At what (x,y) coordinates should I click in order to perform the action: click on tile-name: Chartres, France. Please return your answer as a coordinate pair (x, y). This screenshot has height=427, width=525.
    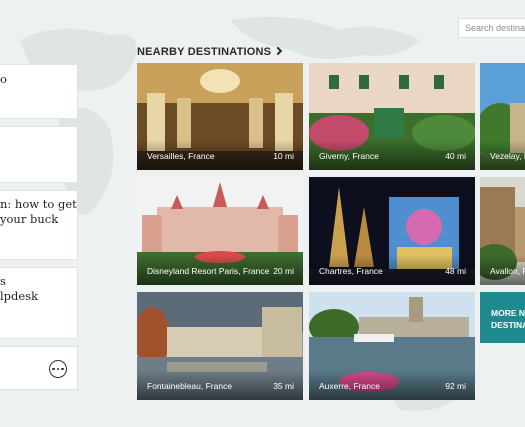
    Looking at the image, I should click on (351, 271).